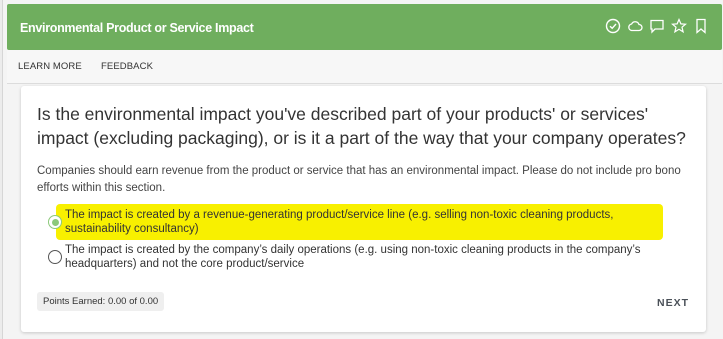 This screenshot has width=723, height=339. What do you see at coordinates (613, 26) in the screenshot?
I see `check-circle-icon` at bounding box center [613, 26].